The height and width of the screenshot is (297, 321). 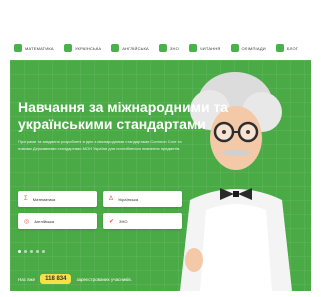 I want to click on subject-card-ukrainian: Δ Українська, so click(x=142, y=199).